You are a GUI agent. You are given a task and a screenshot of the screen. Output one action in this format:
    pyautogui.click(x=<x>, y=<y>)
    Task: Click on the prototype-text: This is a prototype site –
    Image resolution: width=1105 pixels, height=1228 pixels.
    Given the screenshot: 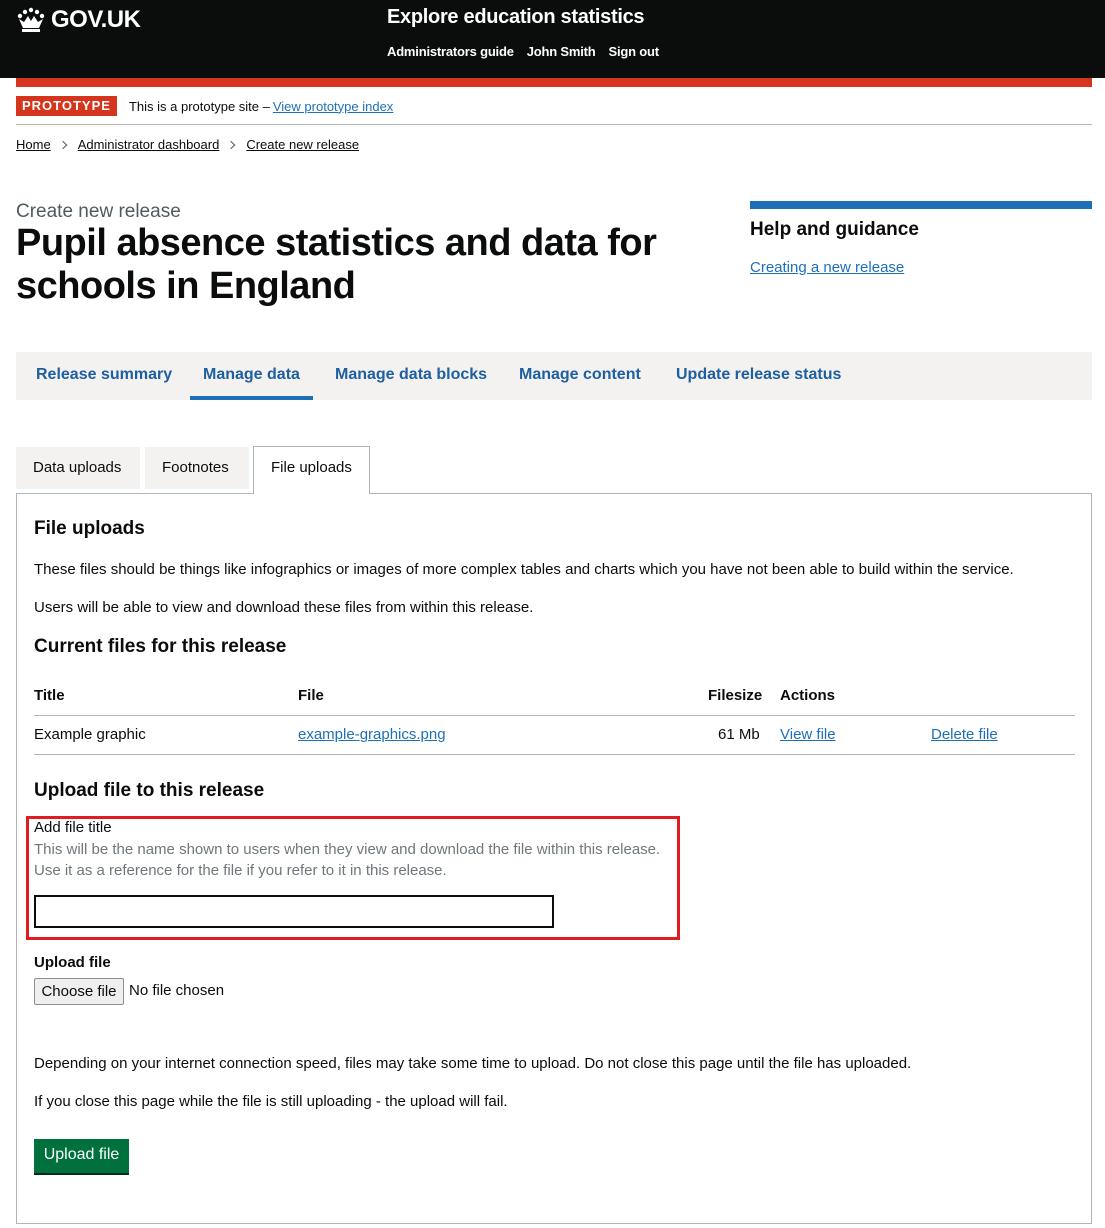 What is the action you would take?
    pyautogui.click(x=199, y=106)
    